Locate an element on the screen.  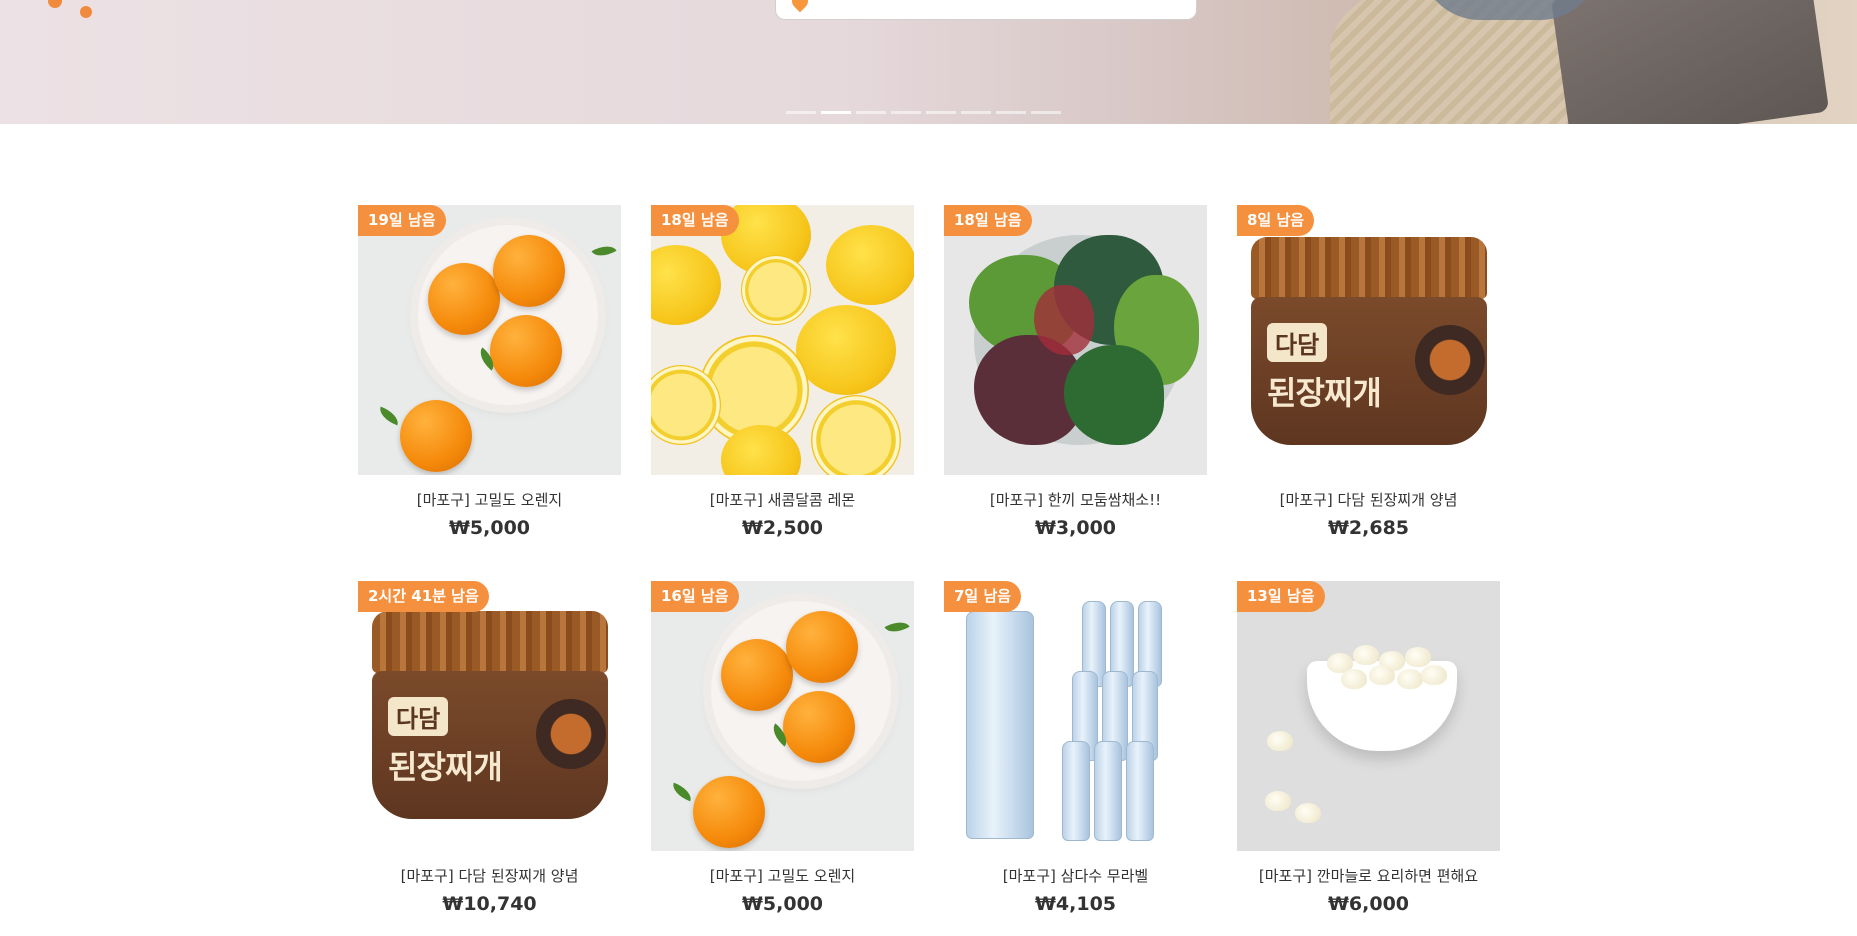
remaining-time-badge: 7일 남음 is located at coordinates (983, 596).